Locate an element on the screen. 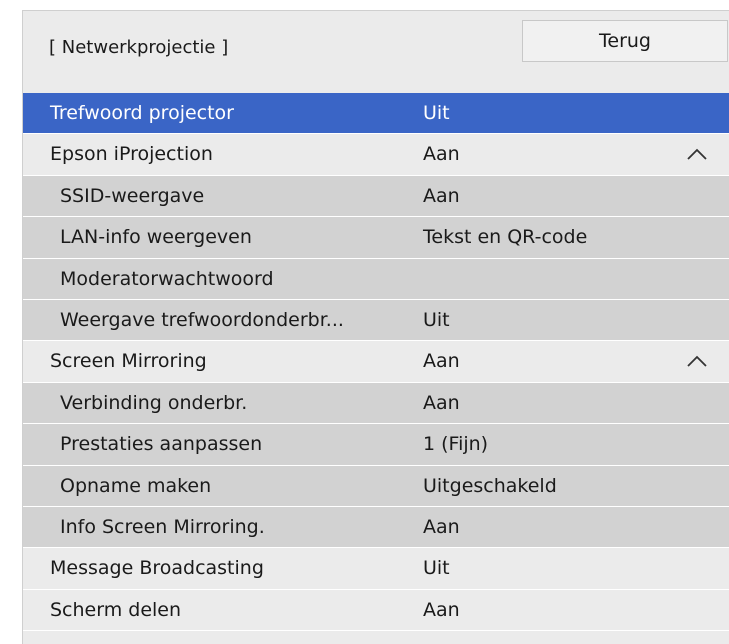  row-screen-sharing: Scherm delen Aan is located at coordinates (376, 610).